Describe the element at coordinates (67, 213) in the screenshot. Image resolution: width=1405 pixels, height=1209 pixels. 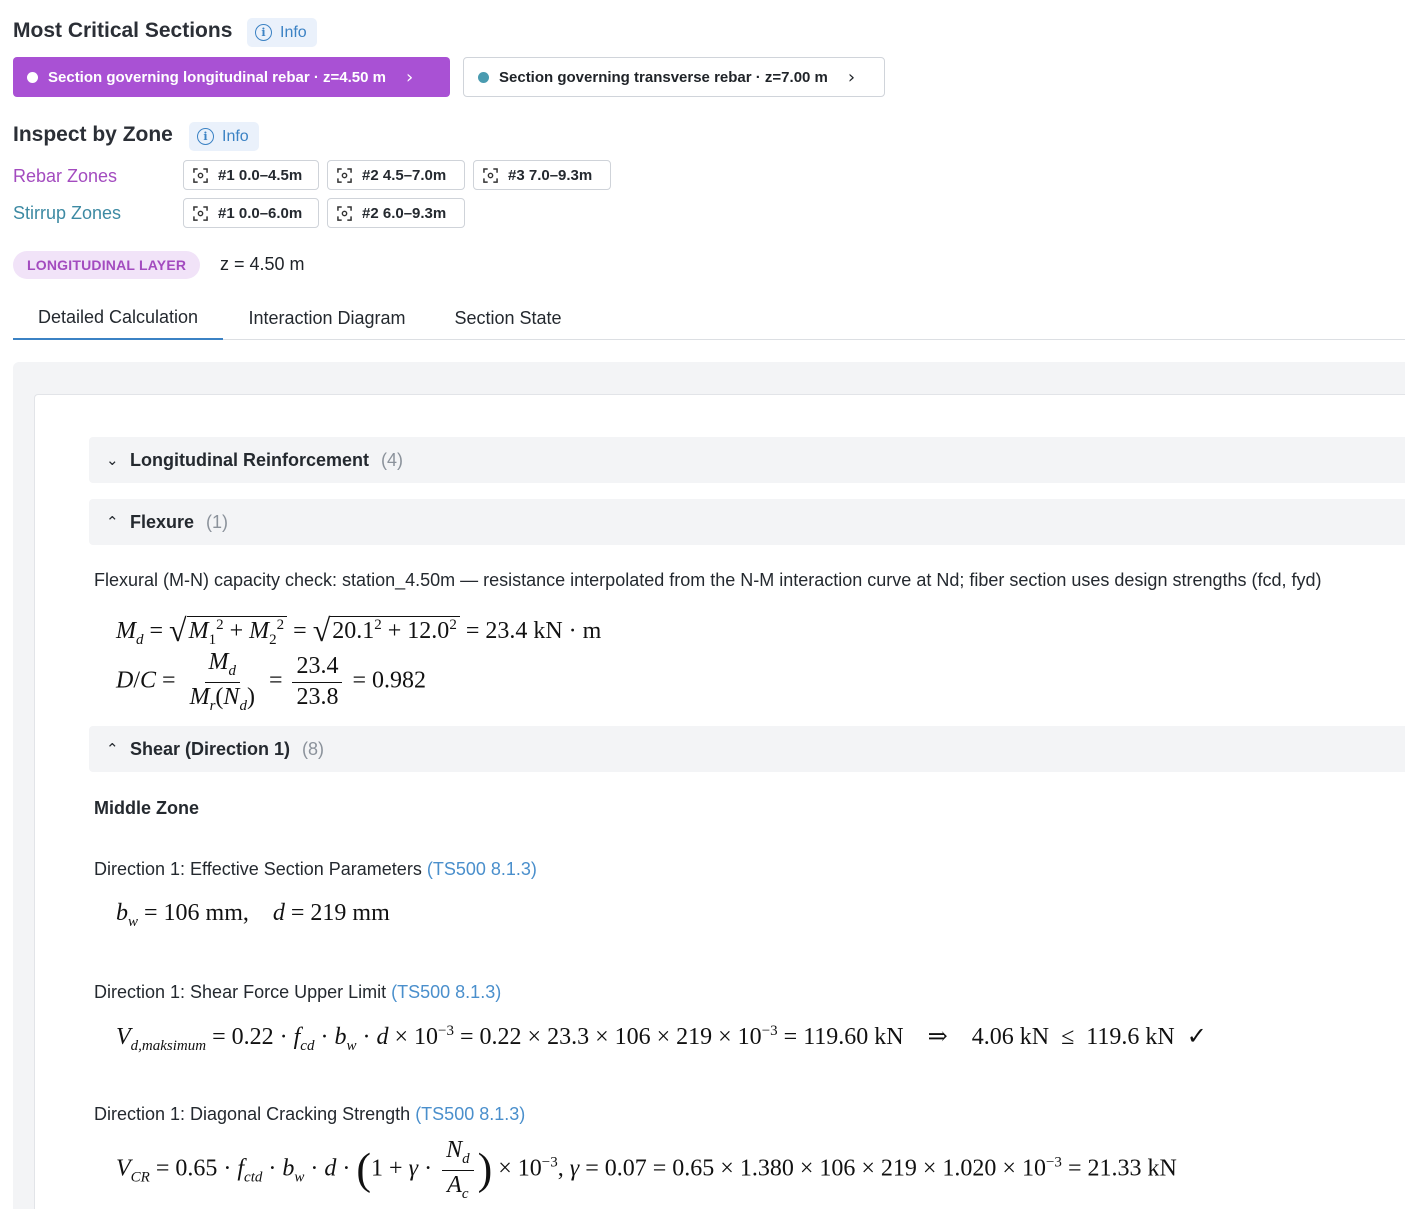
I see `stirrup-zones-label: Stirrup Zones` at that location.